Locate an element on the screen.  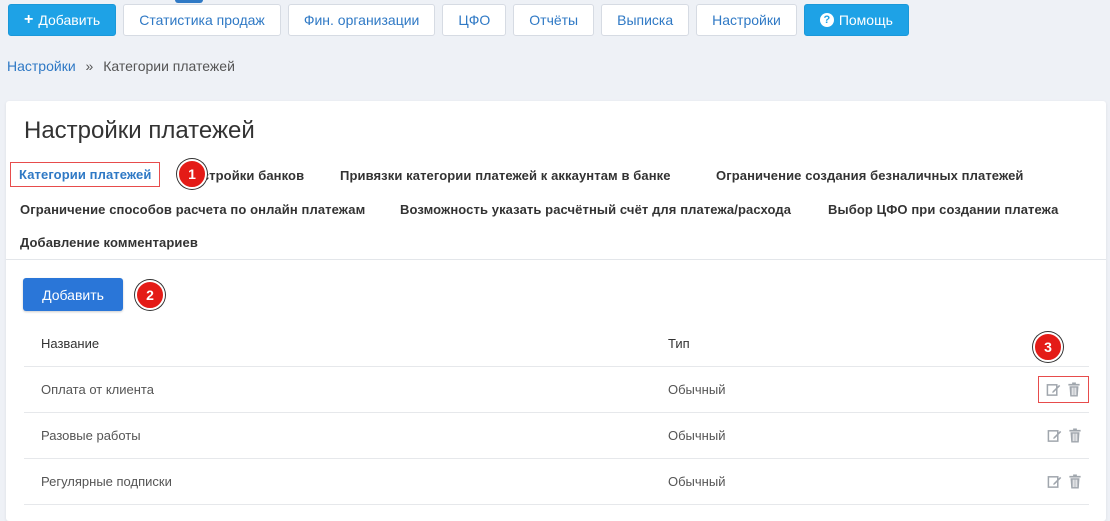
breadcrumb: Настройки » Категории платежей is located at coordinates (121, 66).